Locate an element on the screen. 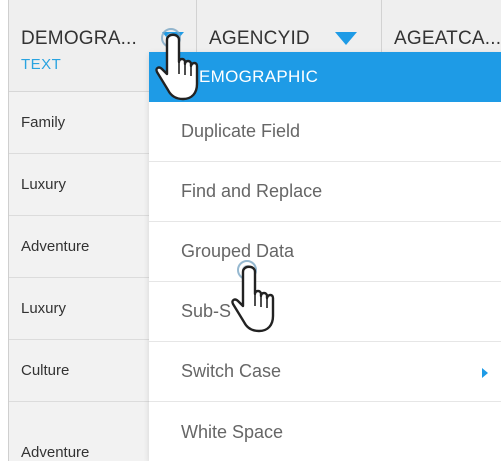 The width and height of the screenshot is (501, 461). menu-item-find-and-replace: Find and Replace is located at coordinates (325, 192).